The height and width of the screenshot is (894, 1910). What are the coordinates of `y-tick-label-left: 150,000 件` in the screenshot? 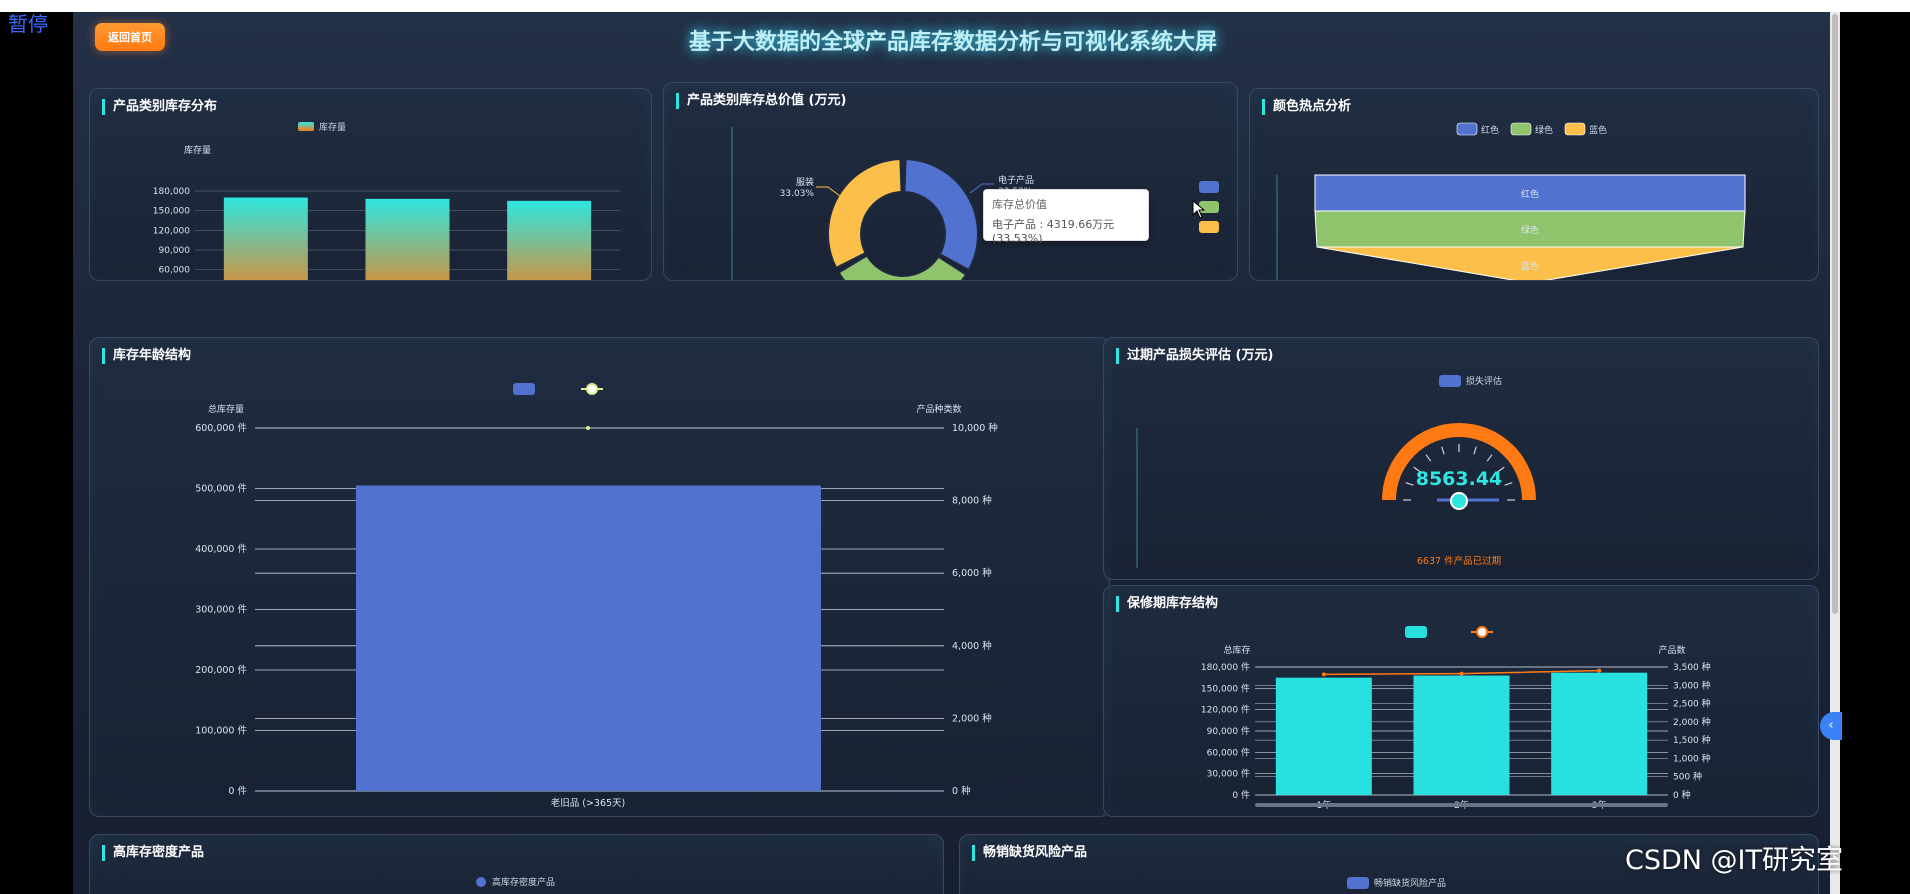 It's located at (1225, 688).